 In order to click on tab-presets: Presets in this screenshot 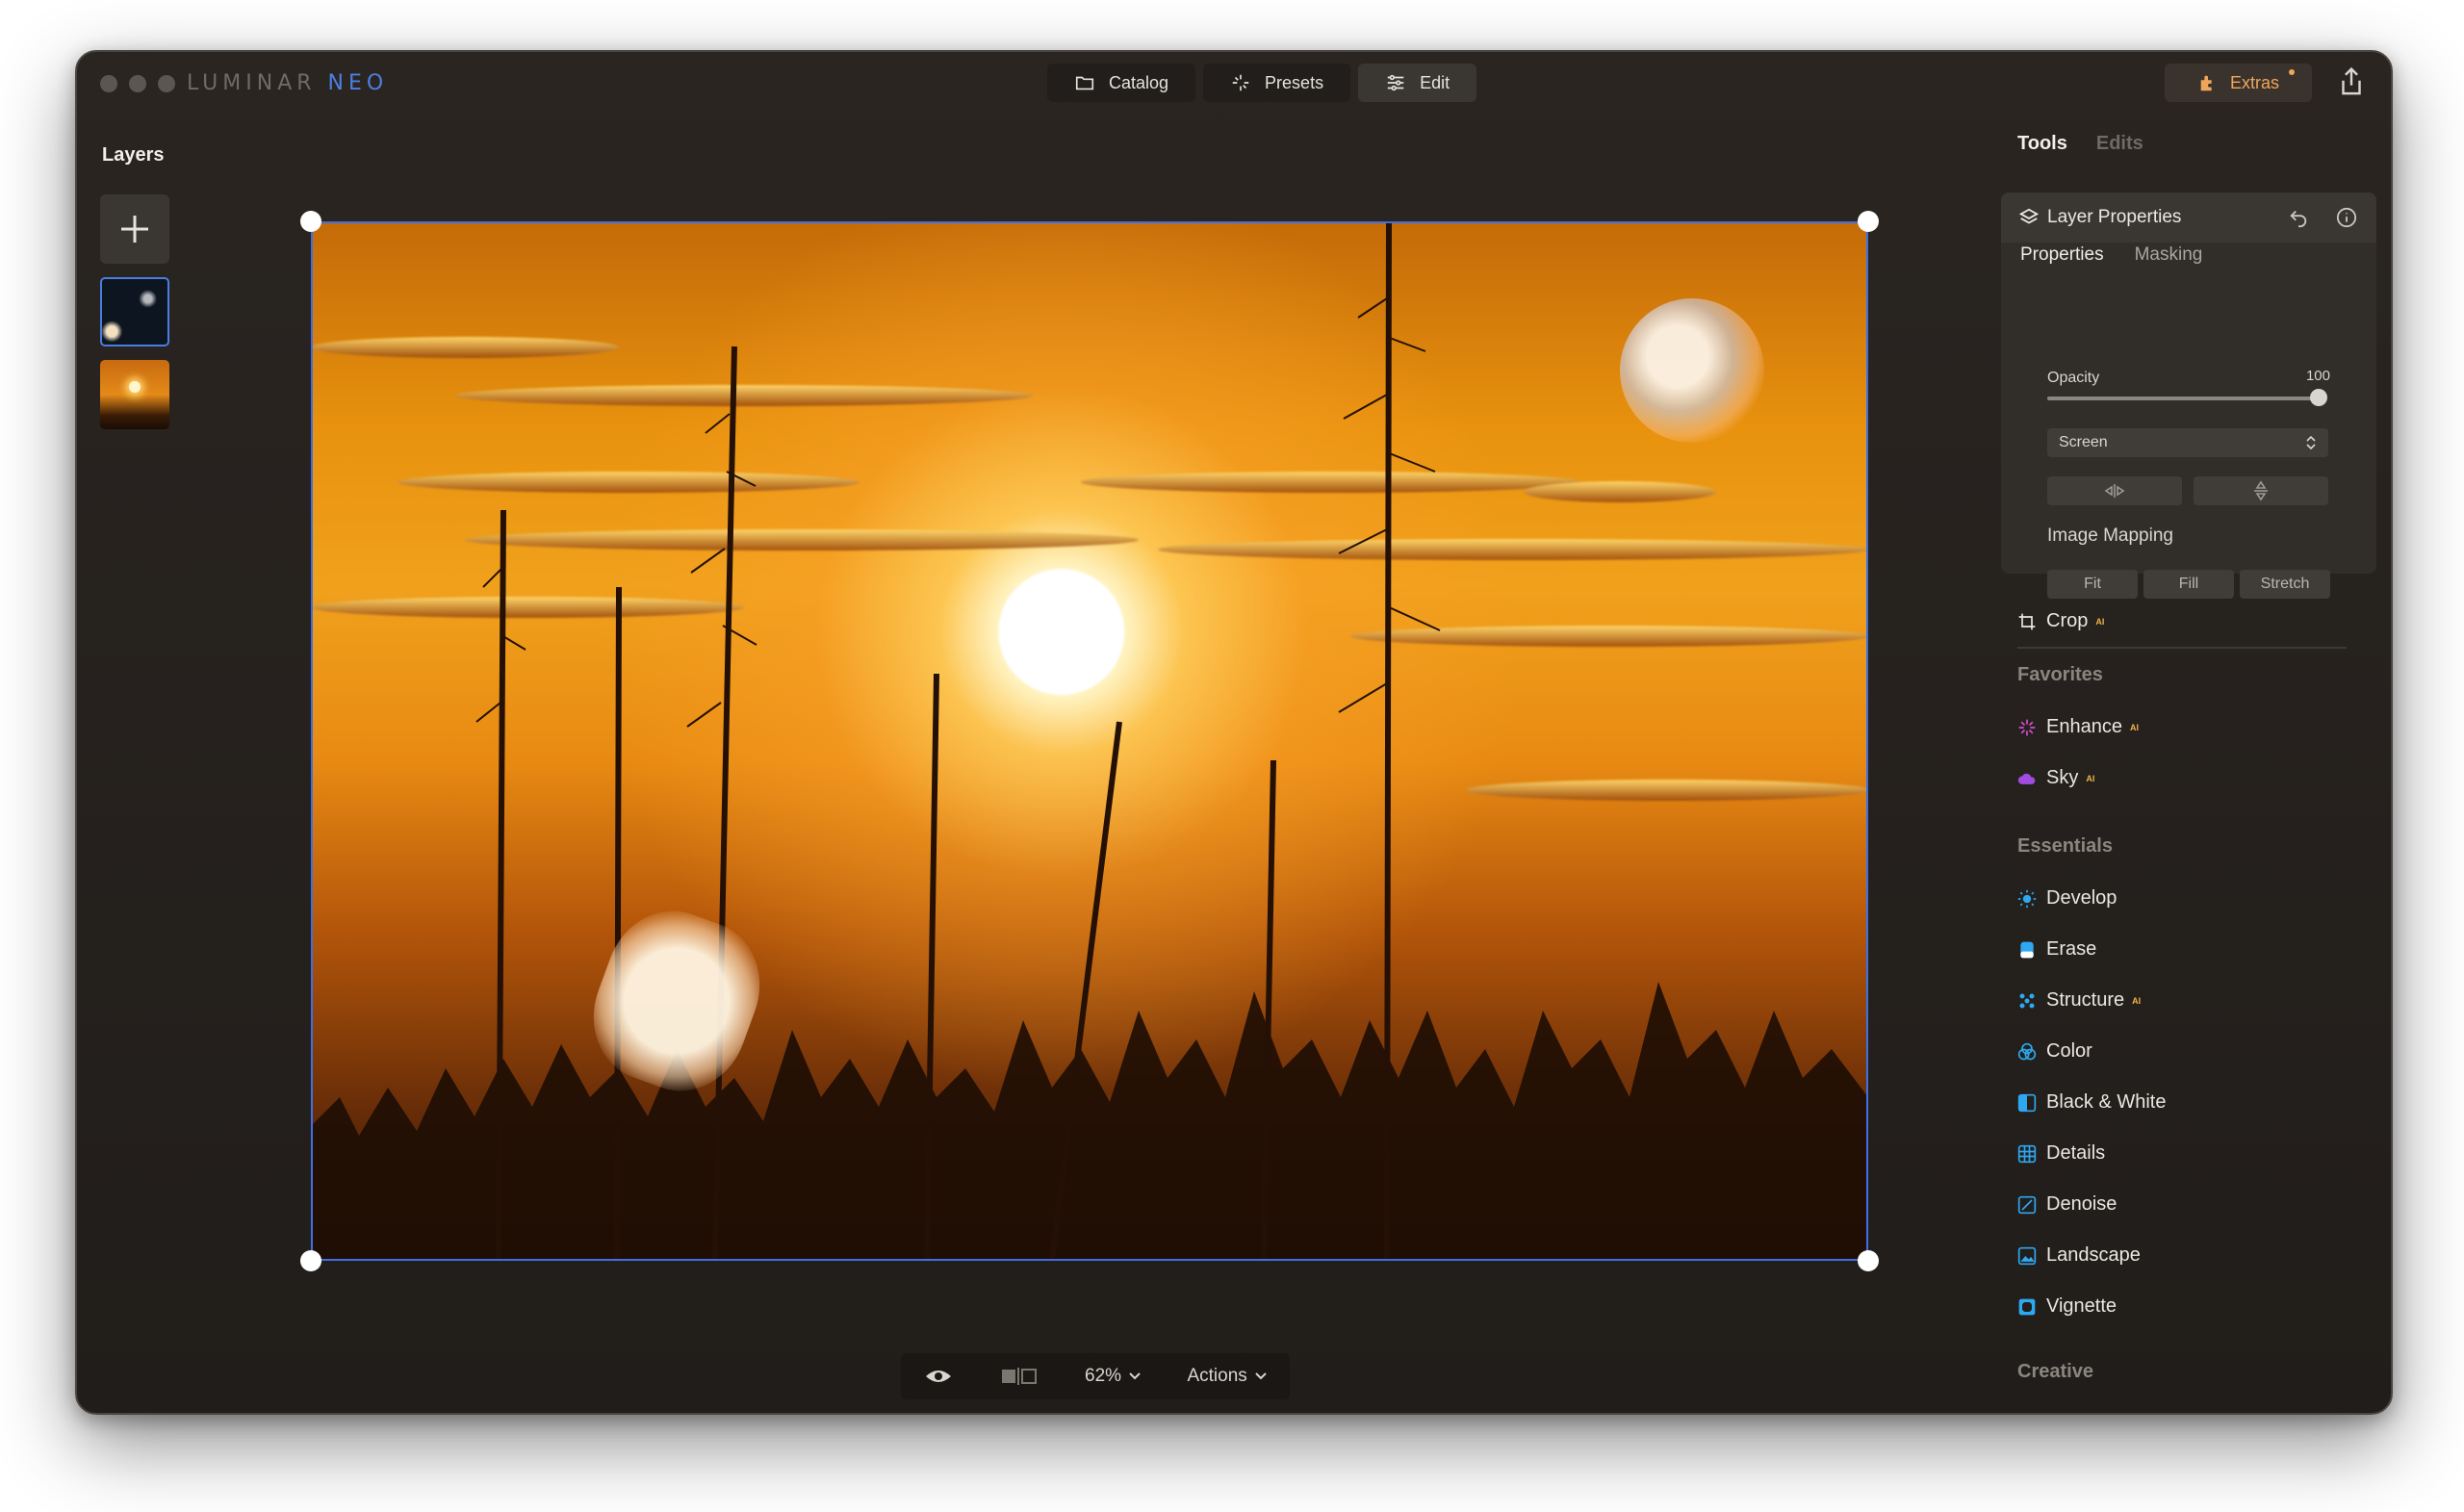, I will do `click(1277, 83)`.